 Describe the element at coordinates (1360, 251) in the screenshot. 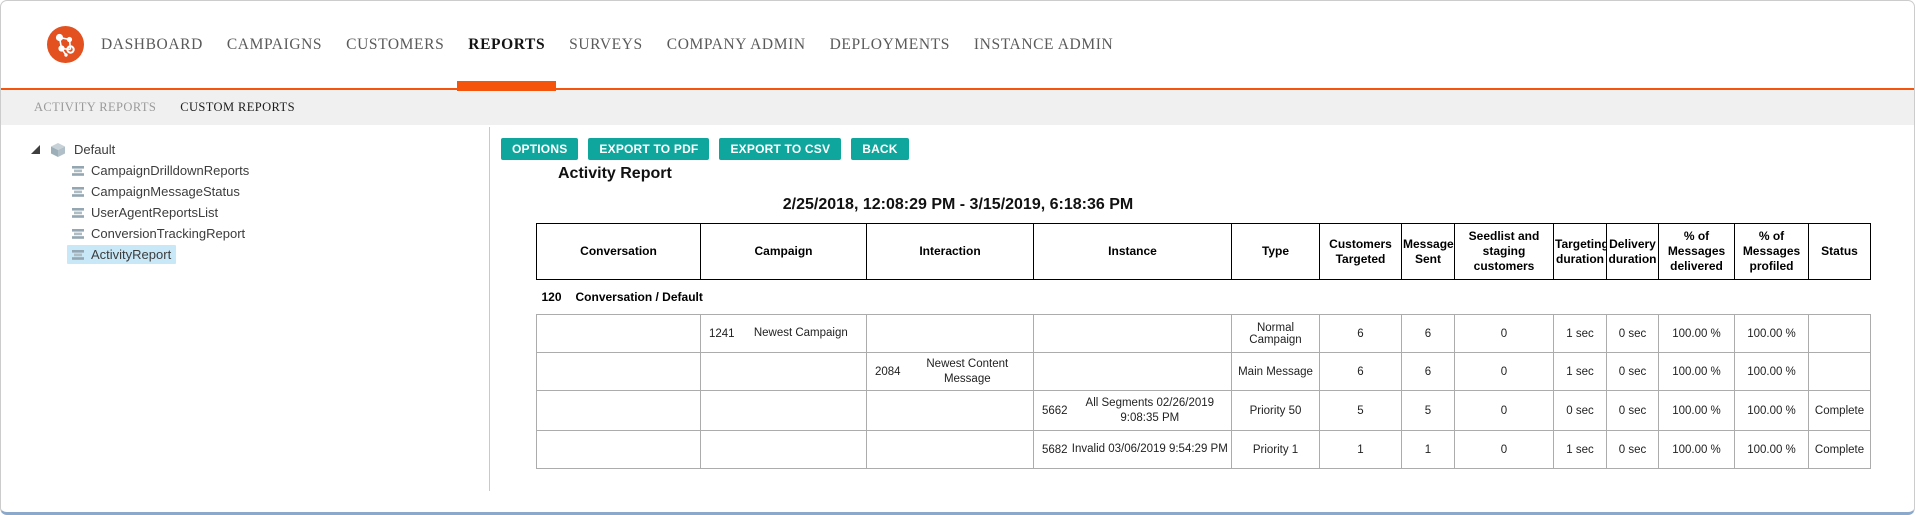

I see `col-header-customers-targeted: Customers Targeted` at that location.